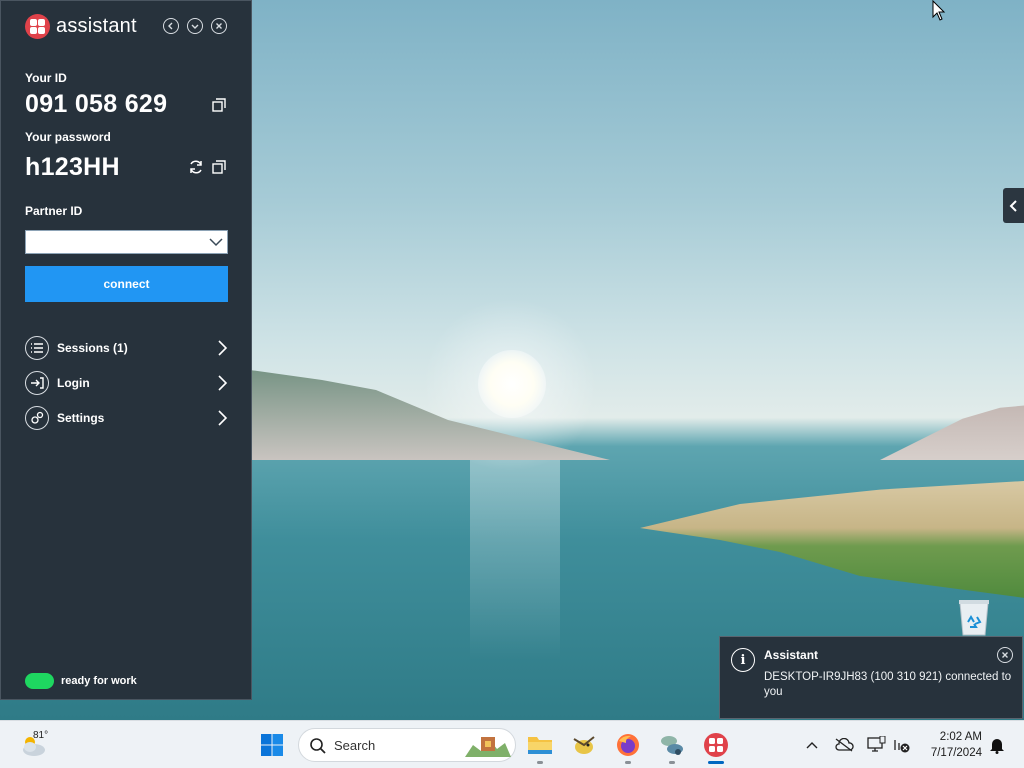  I want to click on gear-icon, so click(37, 418).